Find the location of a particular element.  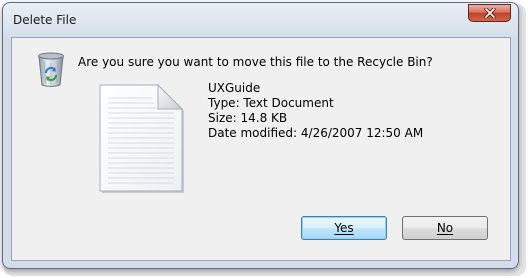

no-button-label: No is located at coordinates (445, 228).